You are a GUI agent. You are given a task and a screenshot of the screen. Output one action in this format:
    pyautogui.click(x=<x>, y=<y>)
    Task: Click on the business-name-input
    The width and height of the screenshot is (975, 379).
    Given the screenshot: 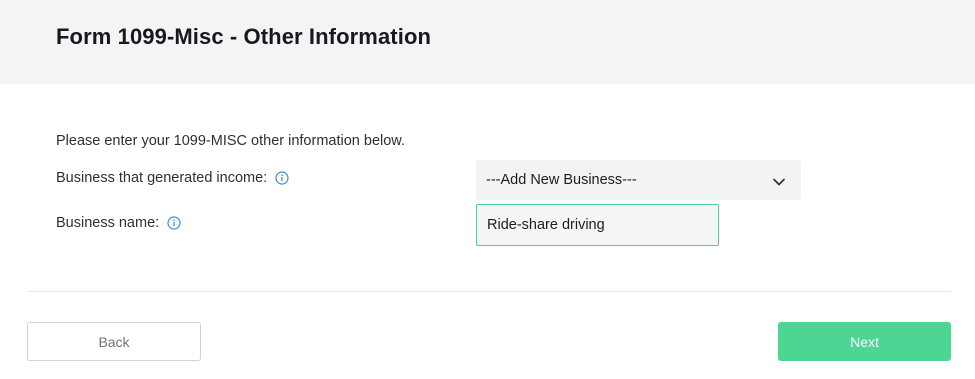 What is the action you would take?
    pyautogui.click(x=597, y=225)
    